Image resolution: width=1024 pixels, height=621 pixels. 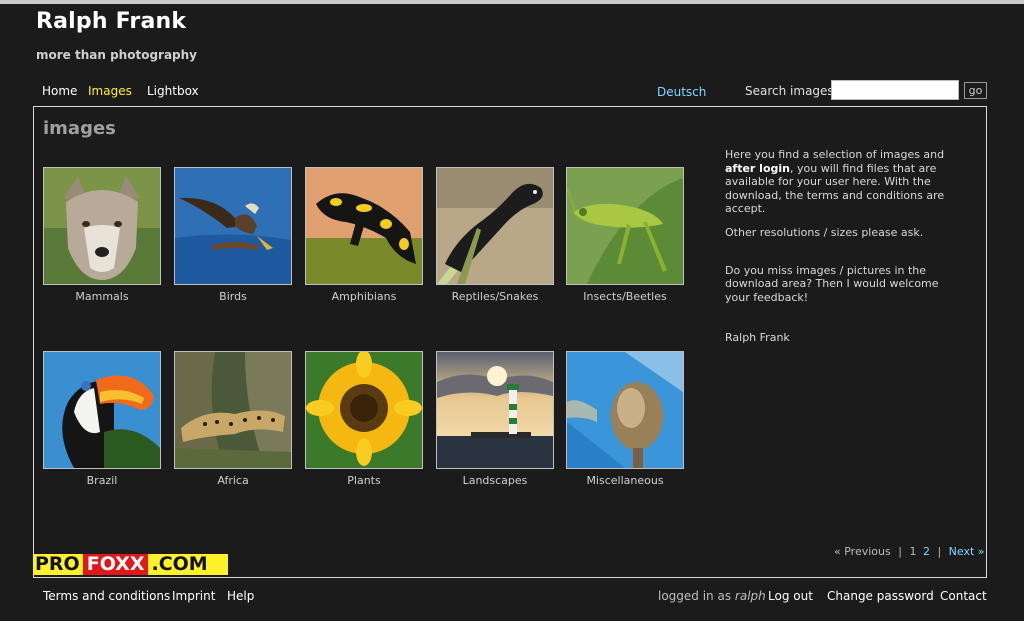 I want to click on logo-part-pro: PRO, so click(x=57, y=564).